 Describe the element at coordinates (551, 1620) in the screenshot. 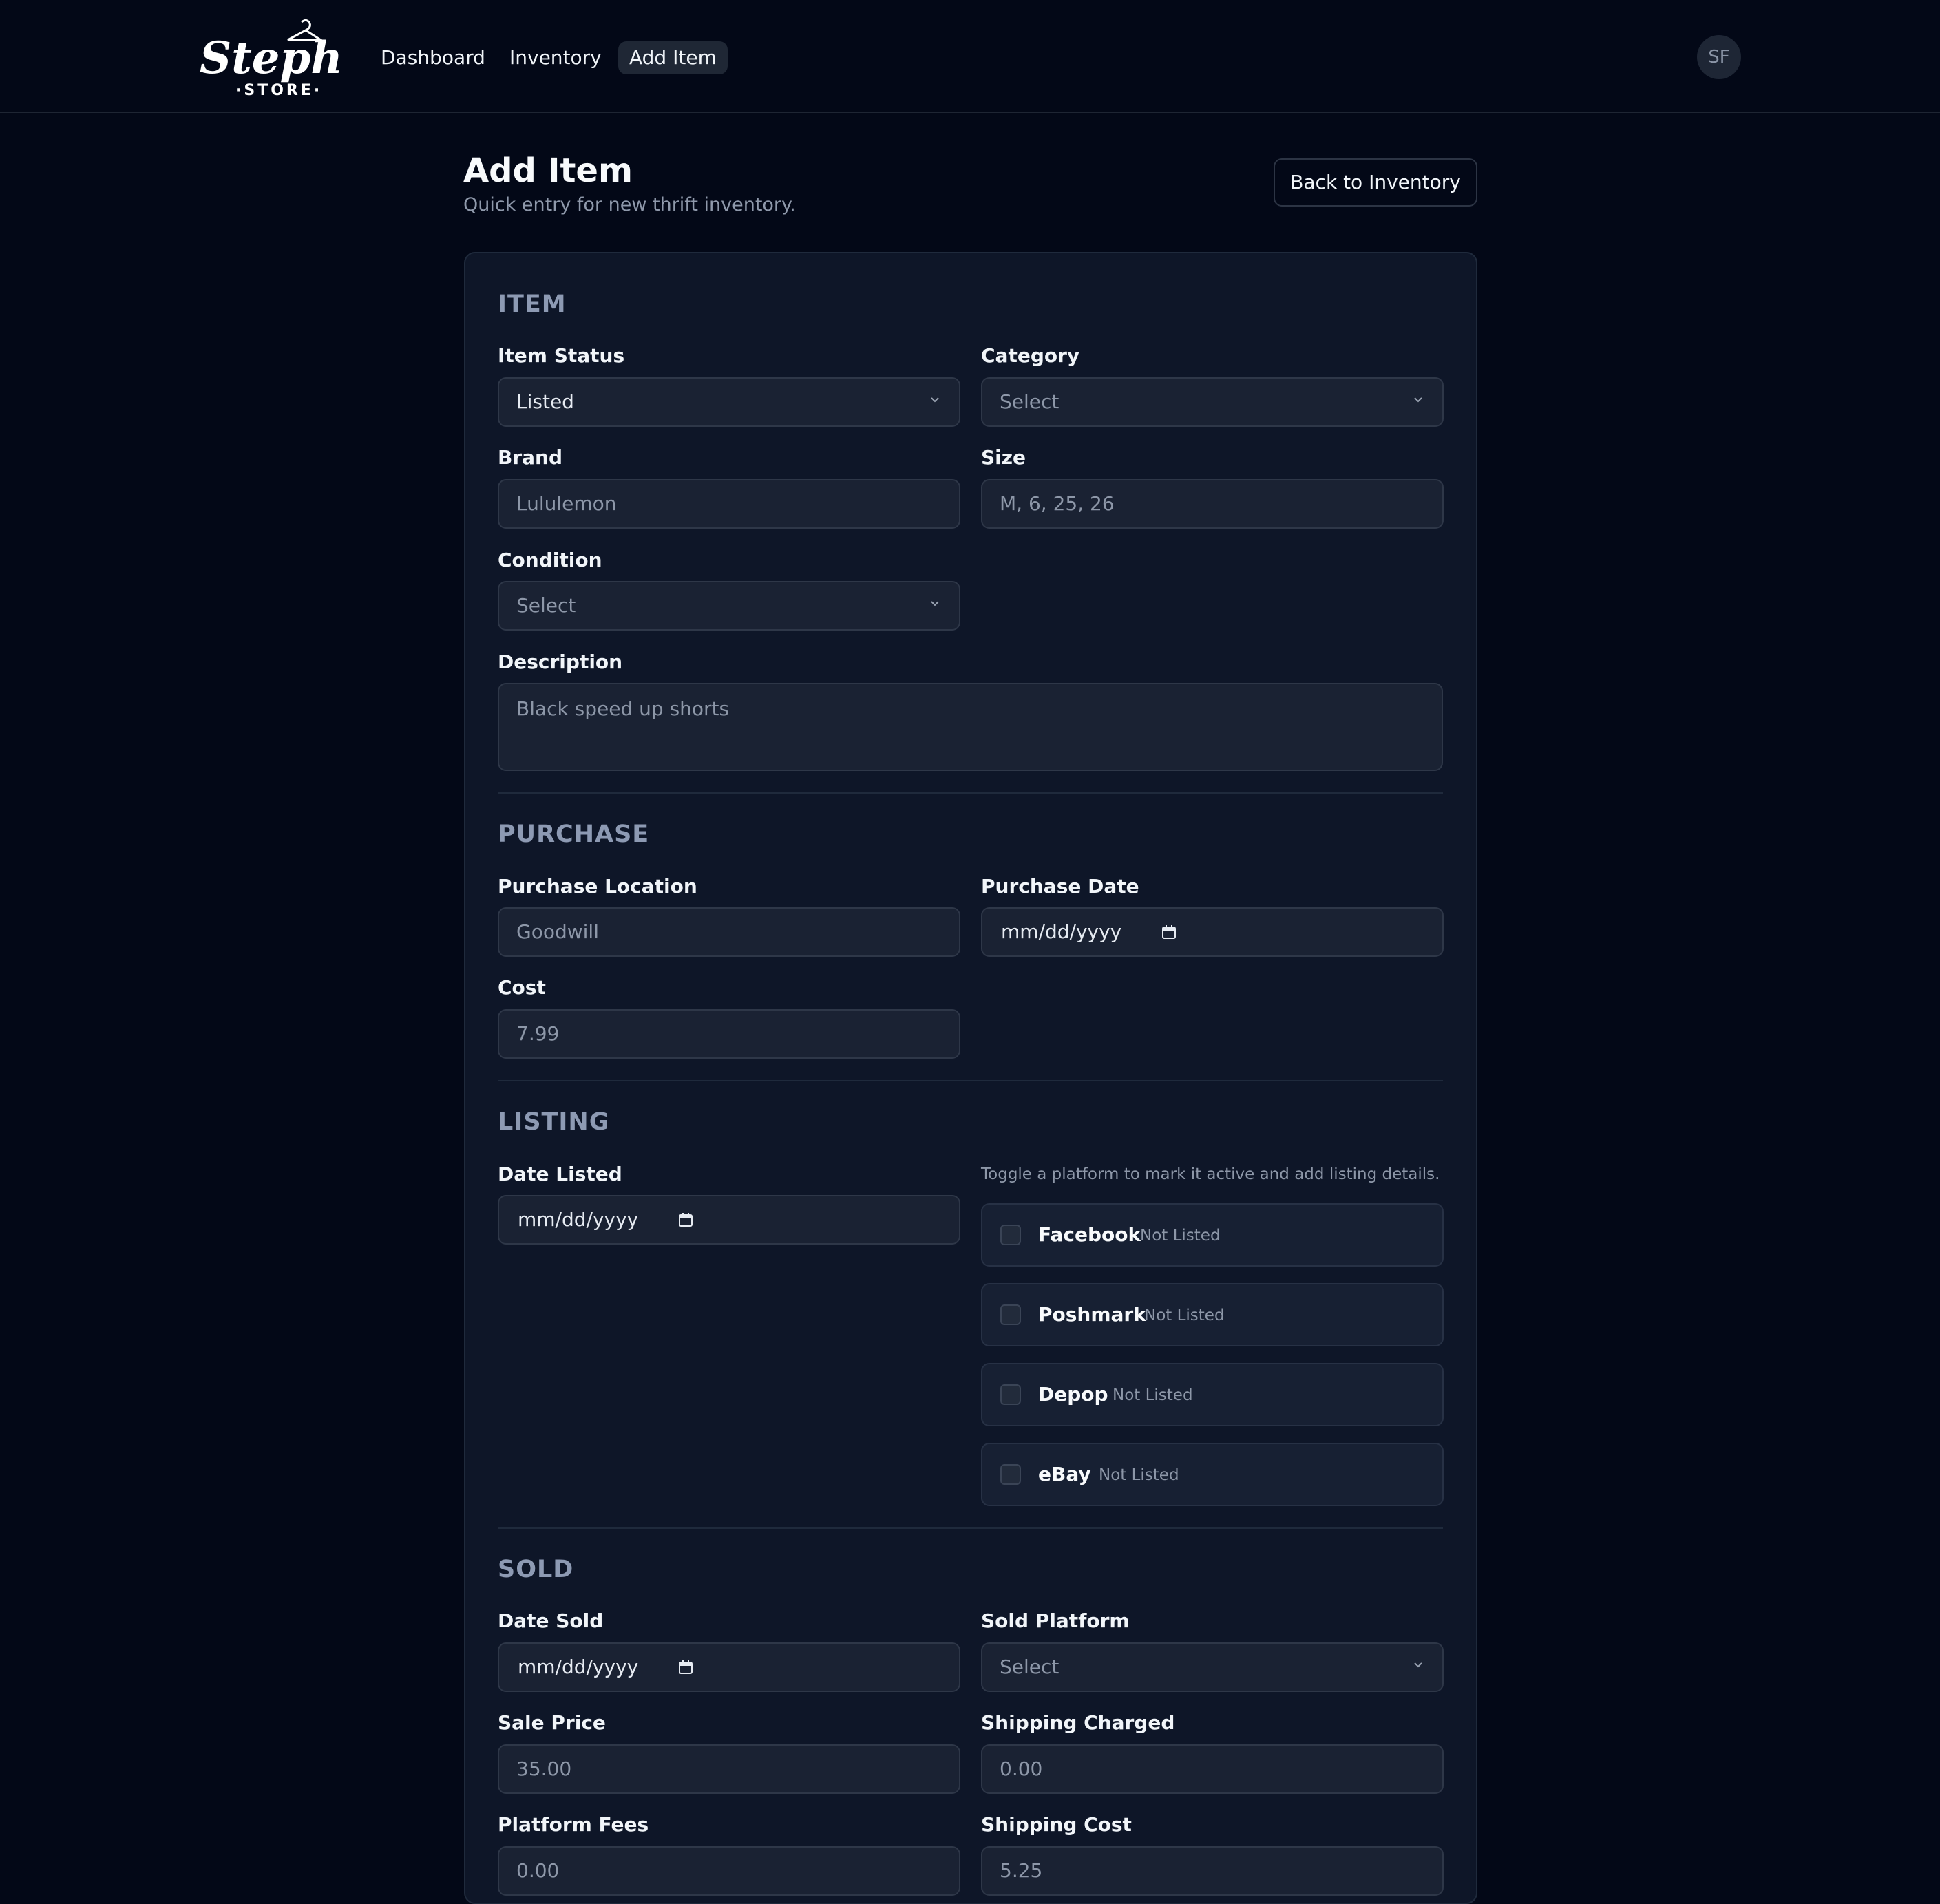

I see `date-sold-label: Date Sold` at that location.